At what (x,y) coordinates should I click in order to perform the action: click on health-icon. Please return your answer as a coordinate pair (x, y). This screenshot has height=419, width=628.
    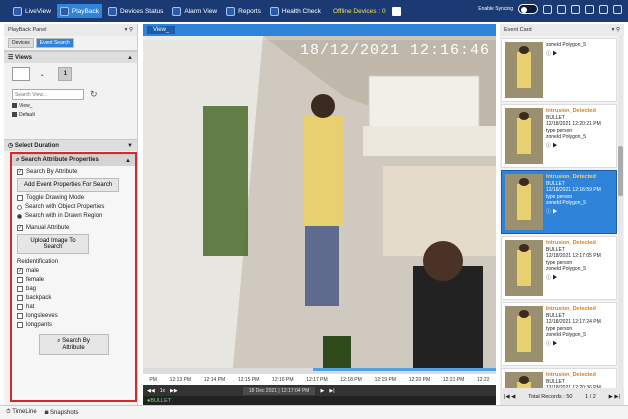
    Looking at the image, I should click on (274, 11).